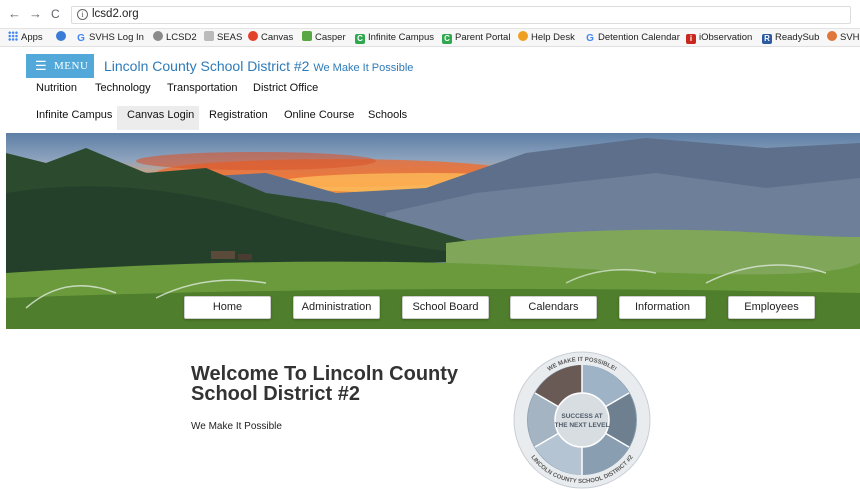  Describe the element at coordinates (41, 65) in the screenshot. I see `hamburger-icon: ☰` at that location.